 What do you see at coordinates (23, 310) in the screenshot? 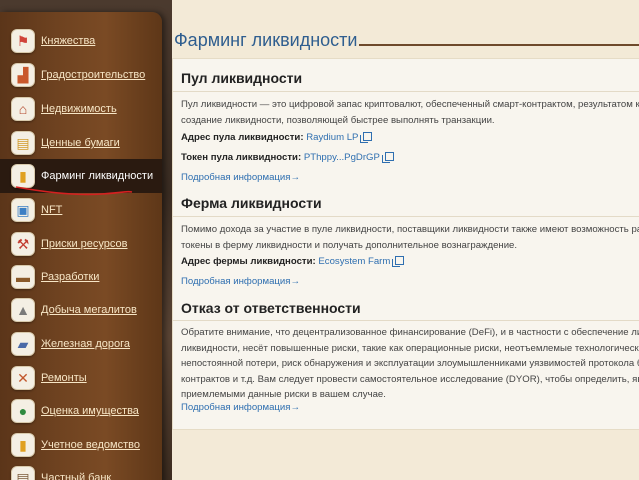
I see `stone-icon: ▲` at bounding box center [23, 310].